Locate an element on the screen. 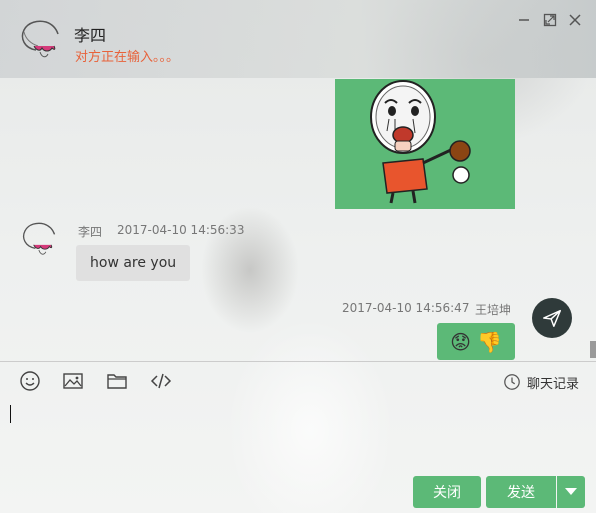 The image size is (596, 513). image-button is located at coordinates (73, 381).